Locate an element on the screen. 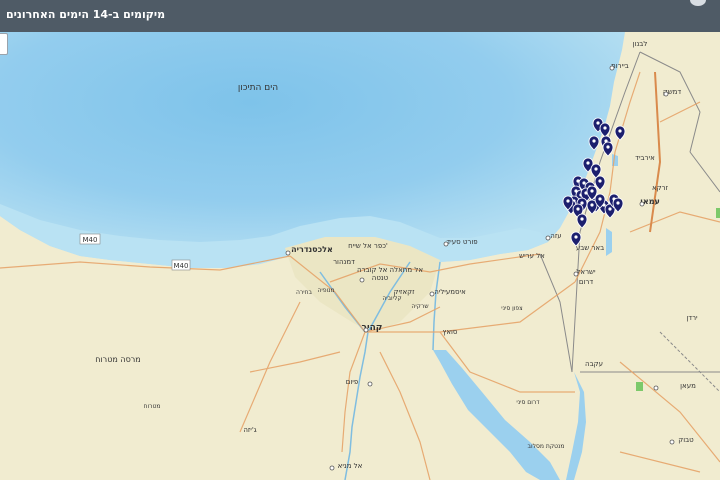 Image resolution: width=720 pixels, height=480 pixels. place-label: ישראל is located at coordinates (586, 272).